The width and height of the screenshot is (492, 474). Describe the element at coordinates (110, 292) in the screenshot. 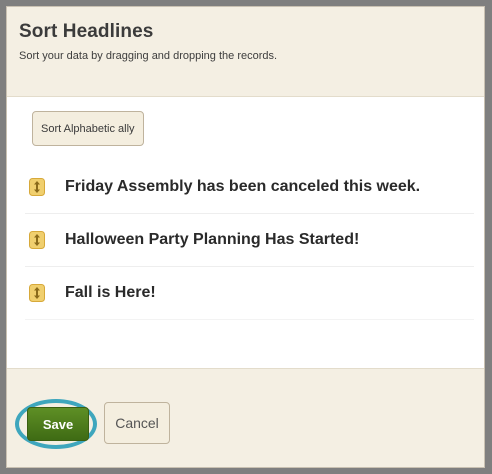

I see `record-label: Fall is Here!` at that location.